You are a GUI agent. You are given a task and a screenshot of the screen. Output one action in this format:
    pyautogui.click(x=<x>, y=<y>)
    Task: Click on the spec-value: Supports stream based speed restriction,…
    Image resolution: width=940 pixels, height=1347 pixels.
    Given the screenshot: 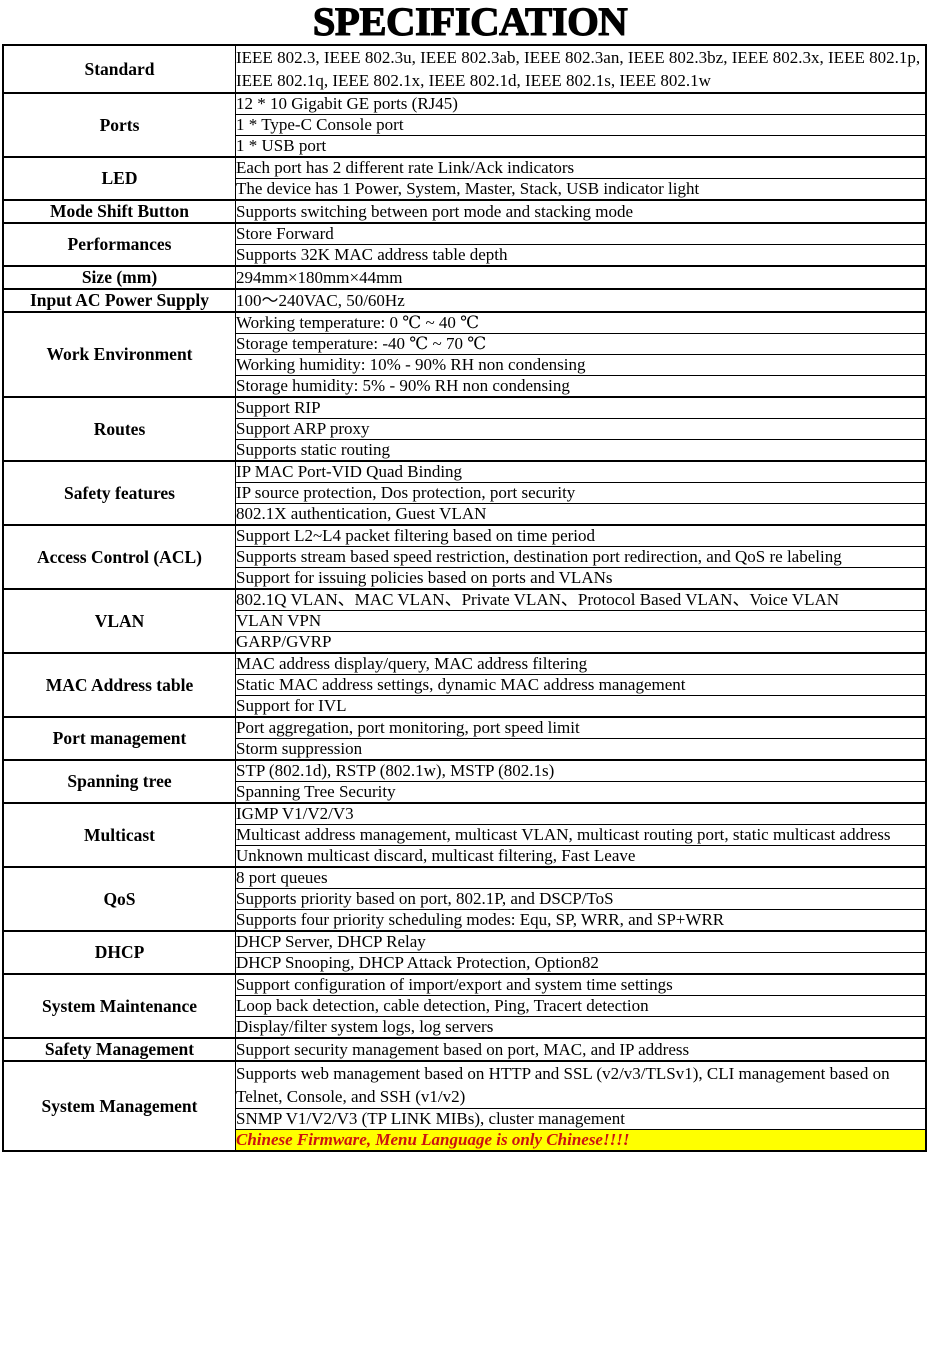 What is the action you would take?
    pyautogui.click(x=581, y=557)
    